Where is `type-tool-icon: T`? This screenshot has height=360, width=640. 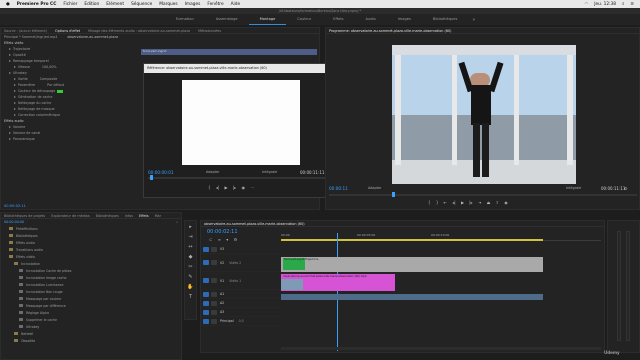 type-tool-icon: T is located at coordinates (190, 297).